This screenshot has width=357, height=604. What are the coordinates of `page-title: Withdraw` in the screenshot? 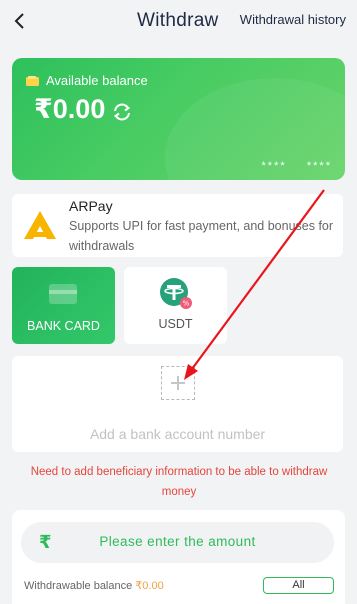 It's located at (178, 20).